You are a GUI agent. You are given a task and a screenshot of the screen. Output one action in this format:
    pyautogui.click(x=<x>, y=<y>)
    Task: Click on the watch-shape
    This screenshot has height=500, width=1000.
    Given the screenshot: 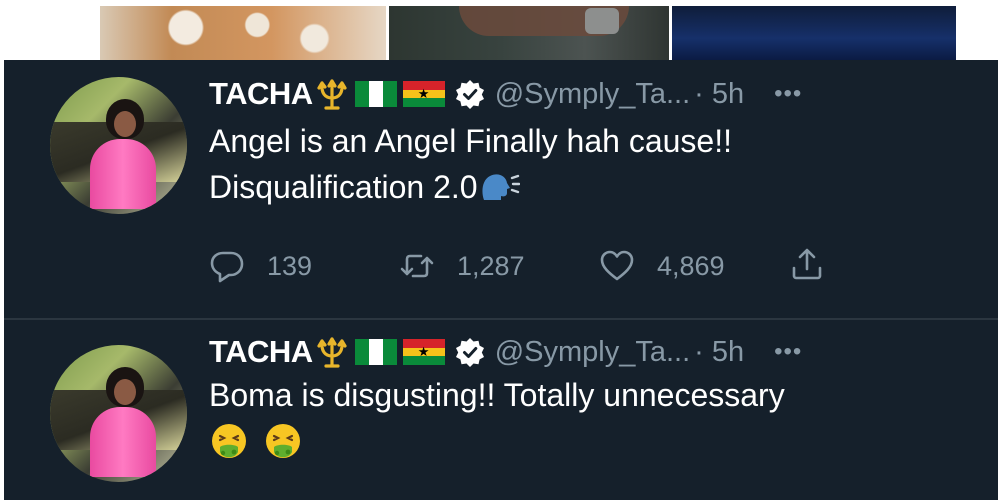 What is the action you would take?
    pyautogui.click(x=602, y=21)
    